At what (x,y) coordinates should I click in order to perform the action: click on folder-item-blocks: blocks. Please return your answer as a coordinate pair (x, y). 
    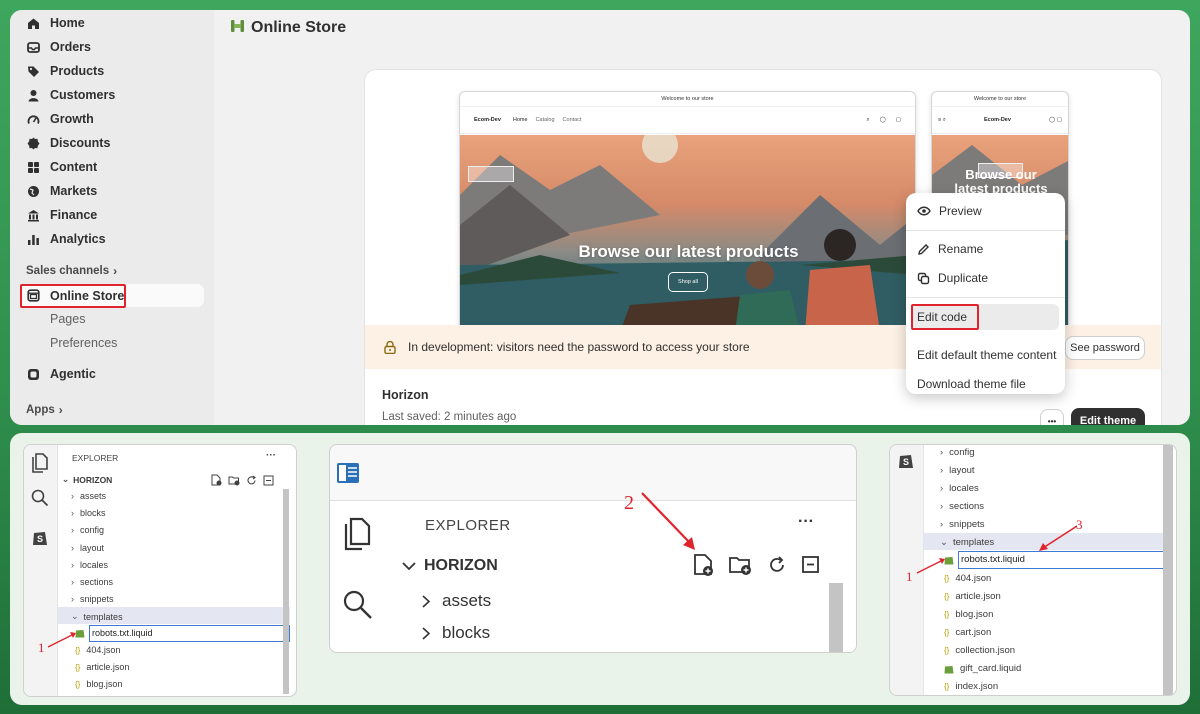
    Looking at the image, I should click on (456, 633).